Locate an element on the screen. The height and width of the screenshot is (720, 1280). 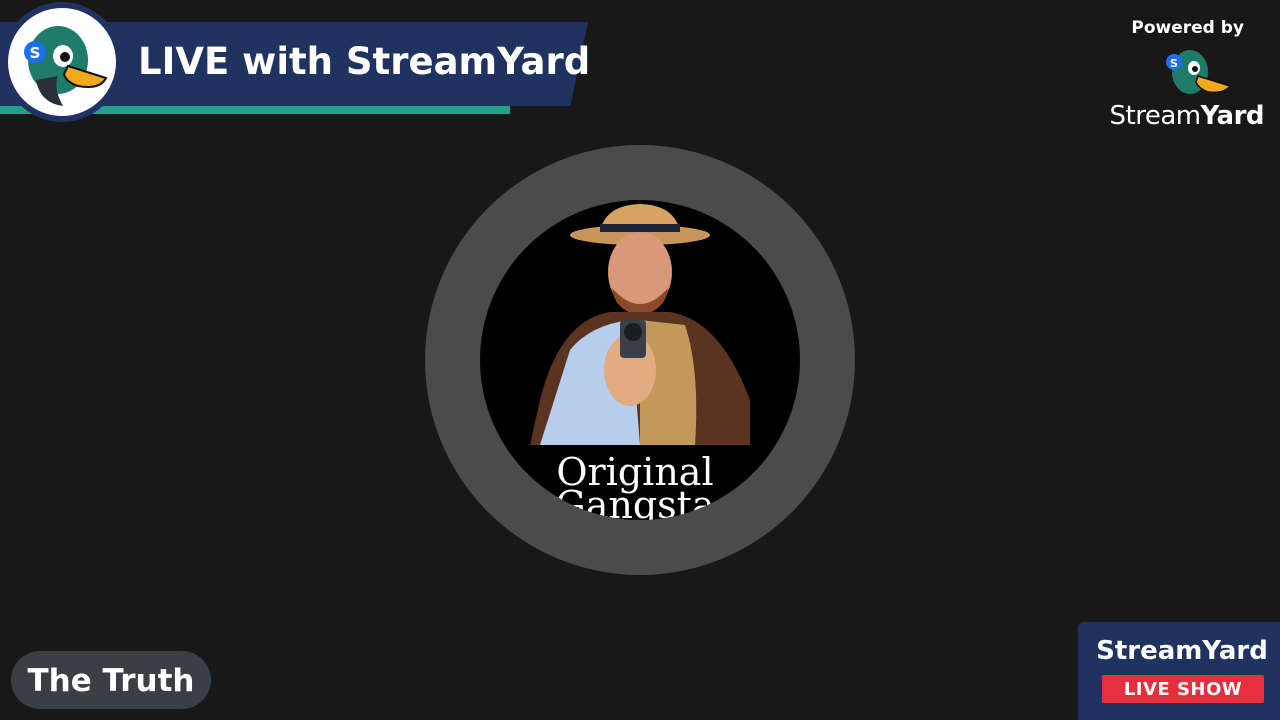
live-show-badge: LIVE SHOW is located at coordinates (1183, 689).